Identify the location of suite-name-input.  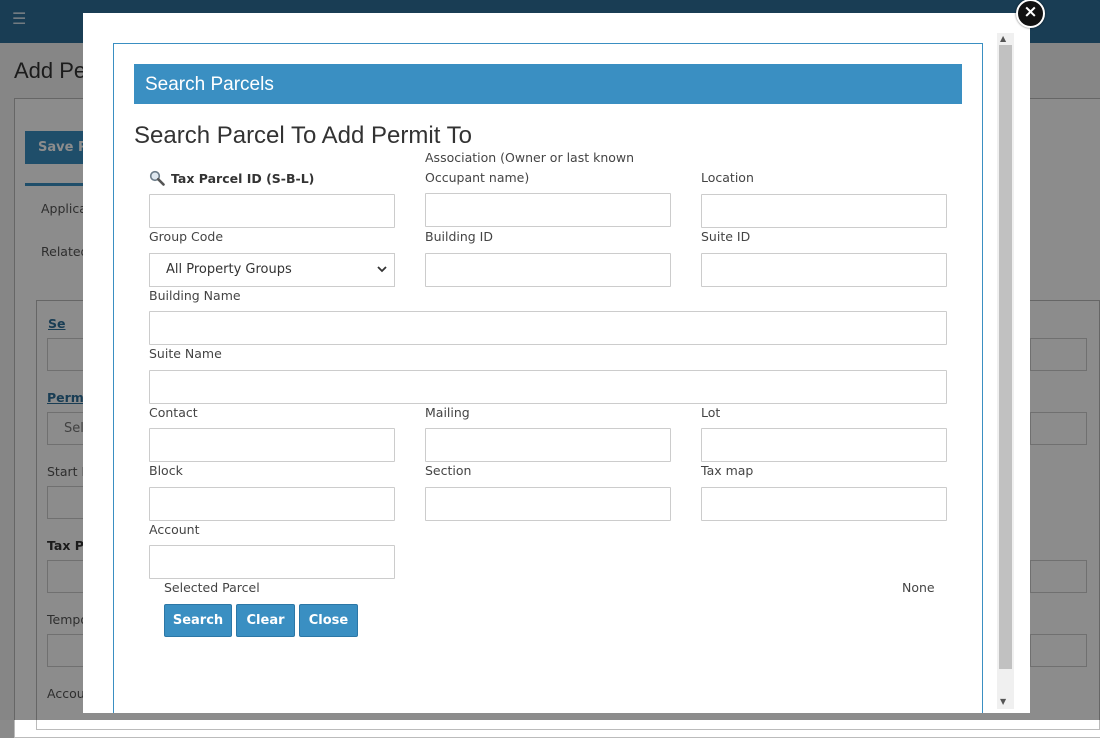
(548, 387).